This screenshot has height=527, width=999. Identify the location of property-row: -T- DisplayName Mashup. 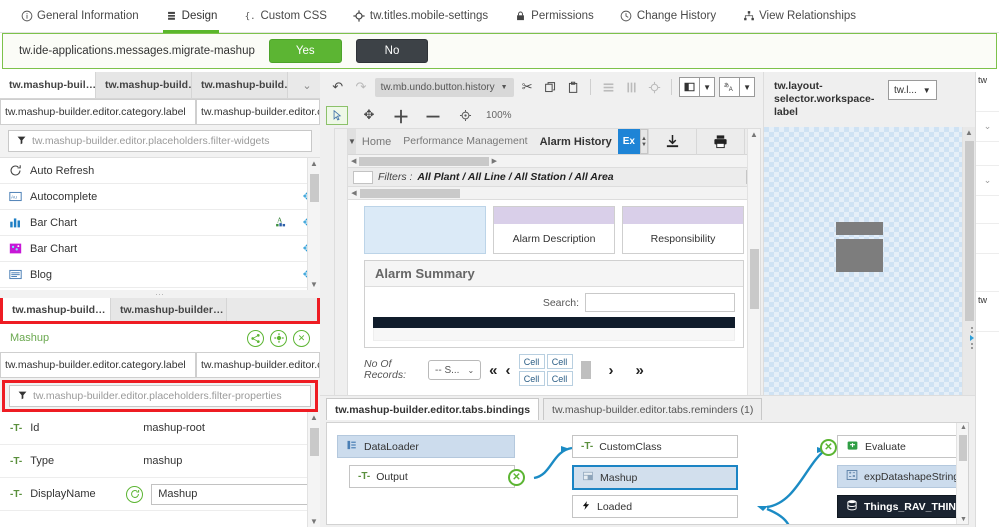
(160, 494).